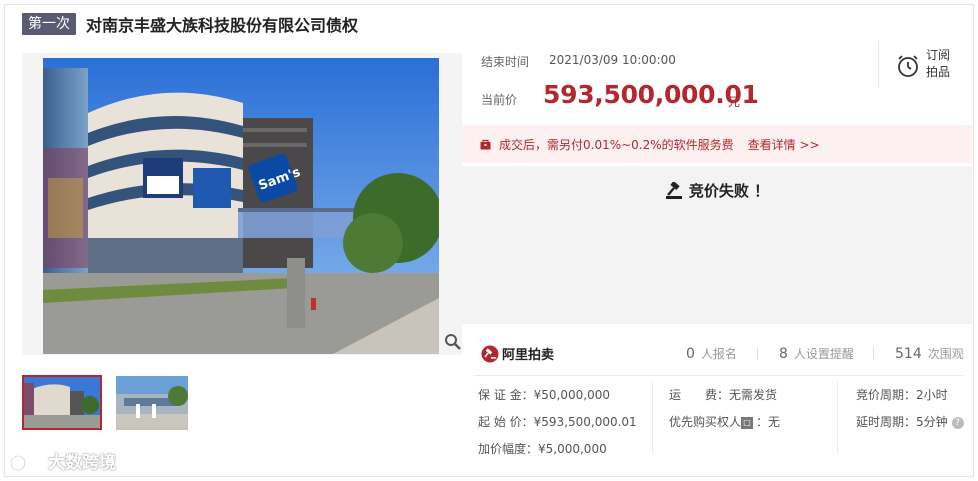 The height and width of the screenshot is (481, 978). What do you see at coordinates (557, 422) in the screenshot?
I see `start-price: 起 始 价：¥593,500,000.01` at bounding box center [557, 422].